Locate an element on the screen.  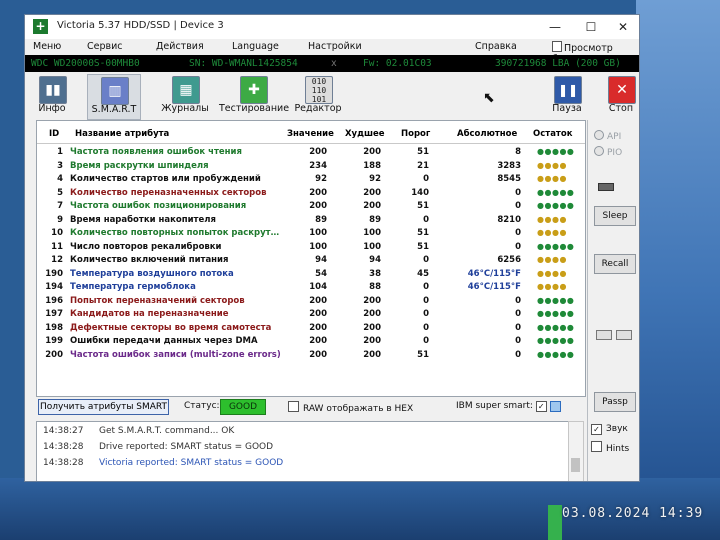
column-header-threshold: Порог is located at coordinates (415, 134).